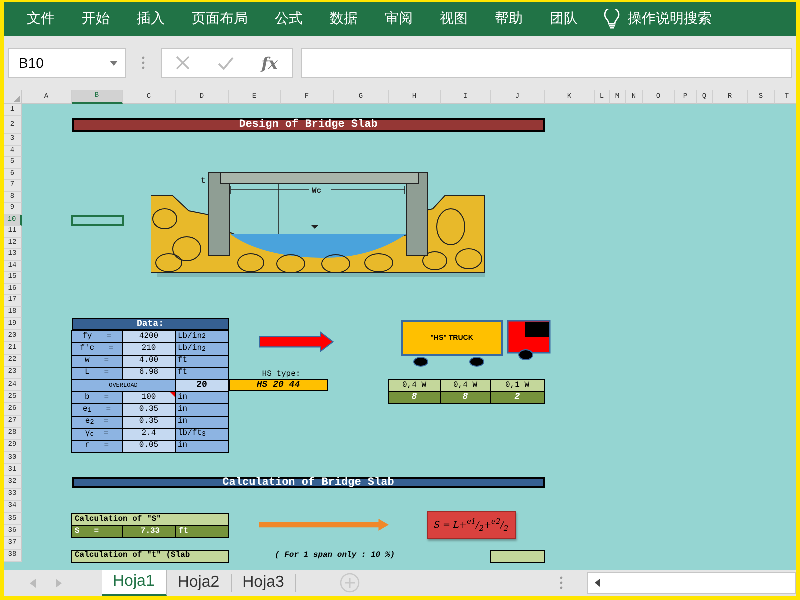  Describe the element at coordinates (597, 583) in the screenshot. I see `scroll-left-icon` at that location.